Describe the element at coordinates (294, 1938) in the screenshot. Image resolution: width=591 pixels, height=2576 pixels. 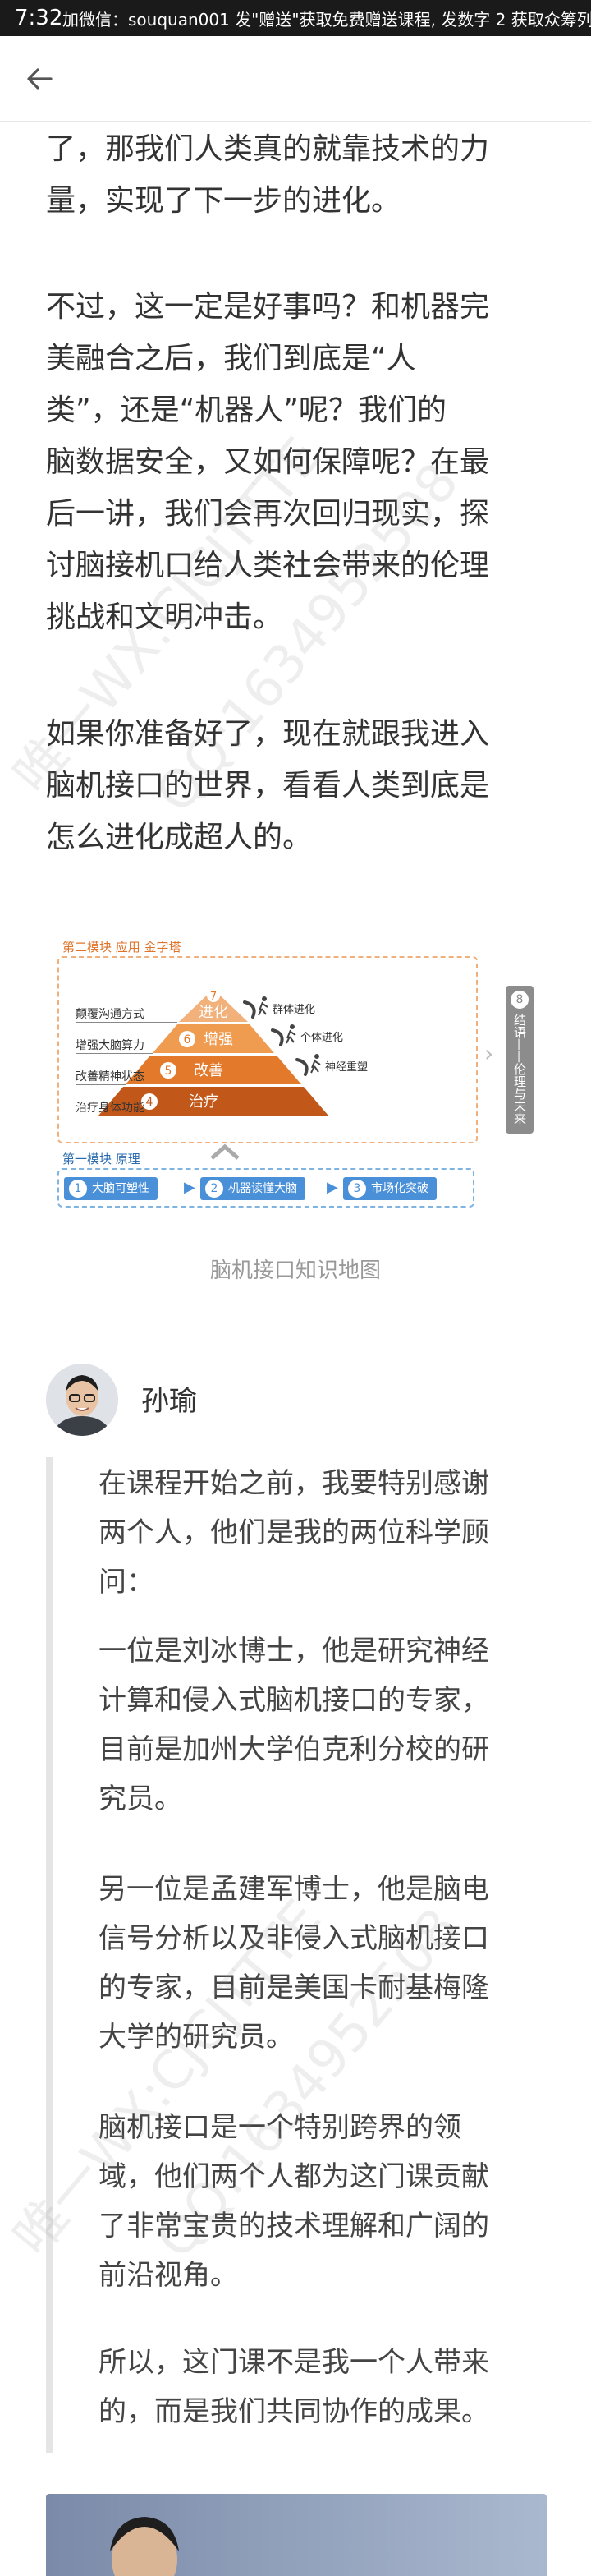
I see `text-line: 信号分析以及非侵入式脑机接口` at that location.